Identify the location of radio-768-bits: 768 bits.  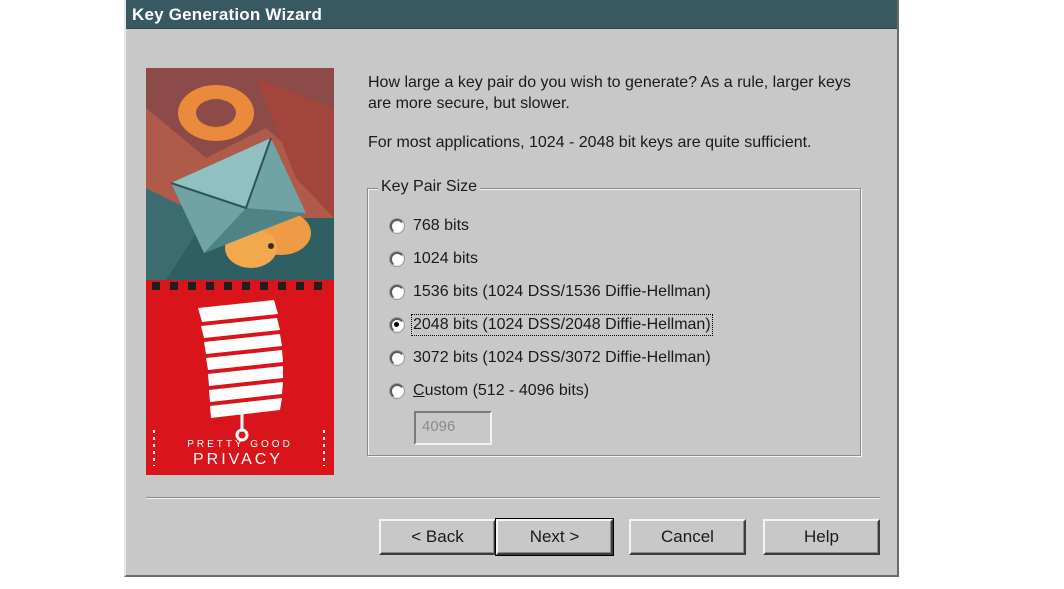
(429, 226).